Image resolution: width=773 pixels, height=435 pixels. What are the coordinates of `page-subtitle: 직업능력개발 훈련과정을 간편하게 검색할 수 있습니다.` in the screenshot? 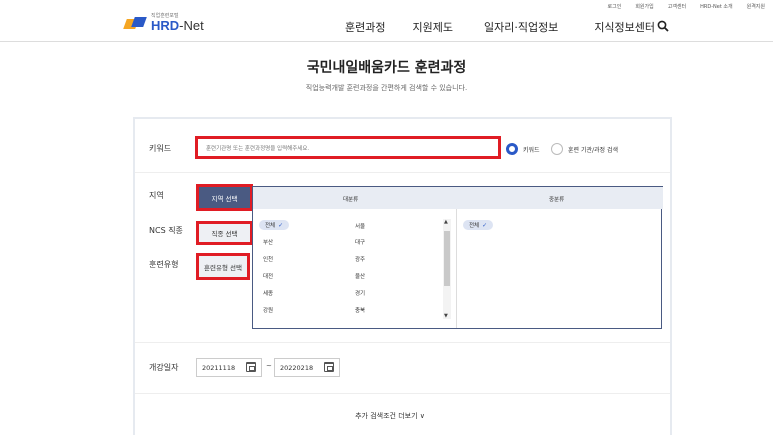 It's located at (386, 88).